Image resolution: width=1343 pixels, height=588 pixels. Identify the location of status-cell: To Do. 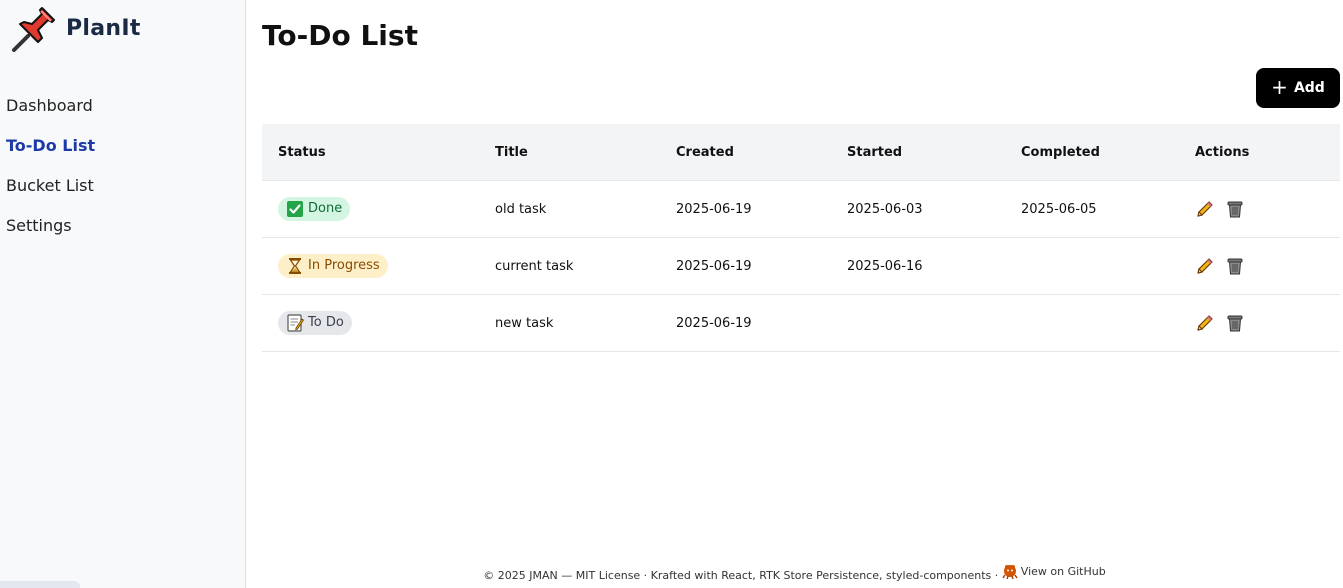
(378, 323).